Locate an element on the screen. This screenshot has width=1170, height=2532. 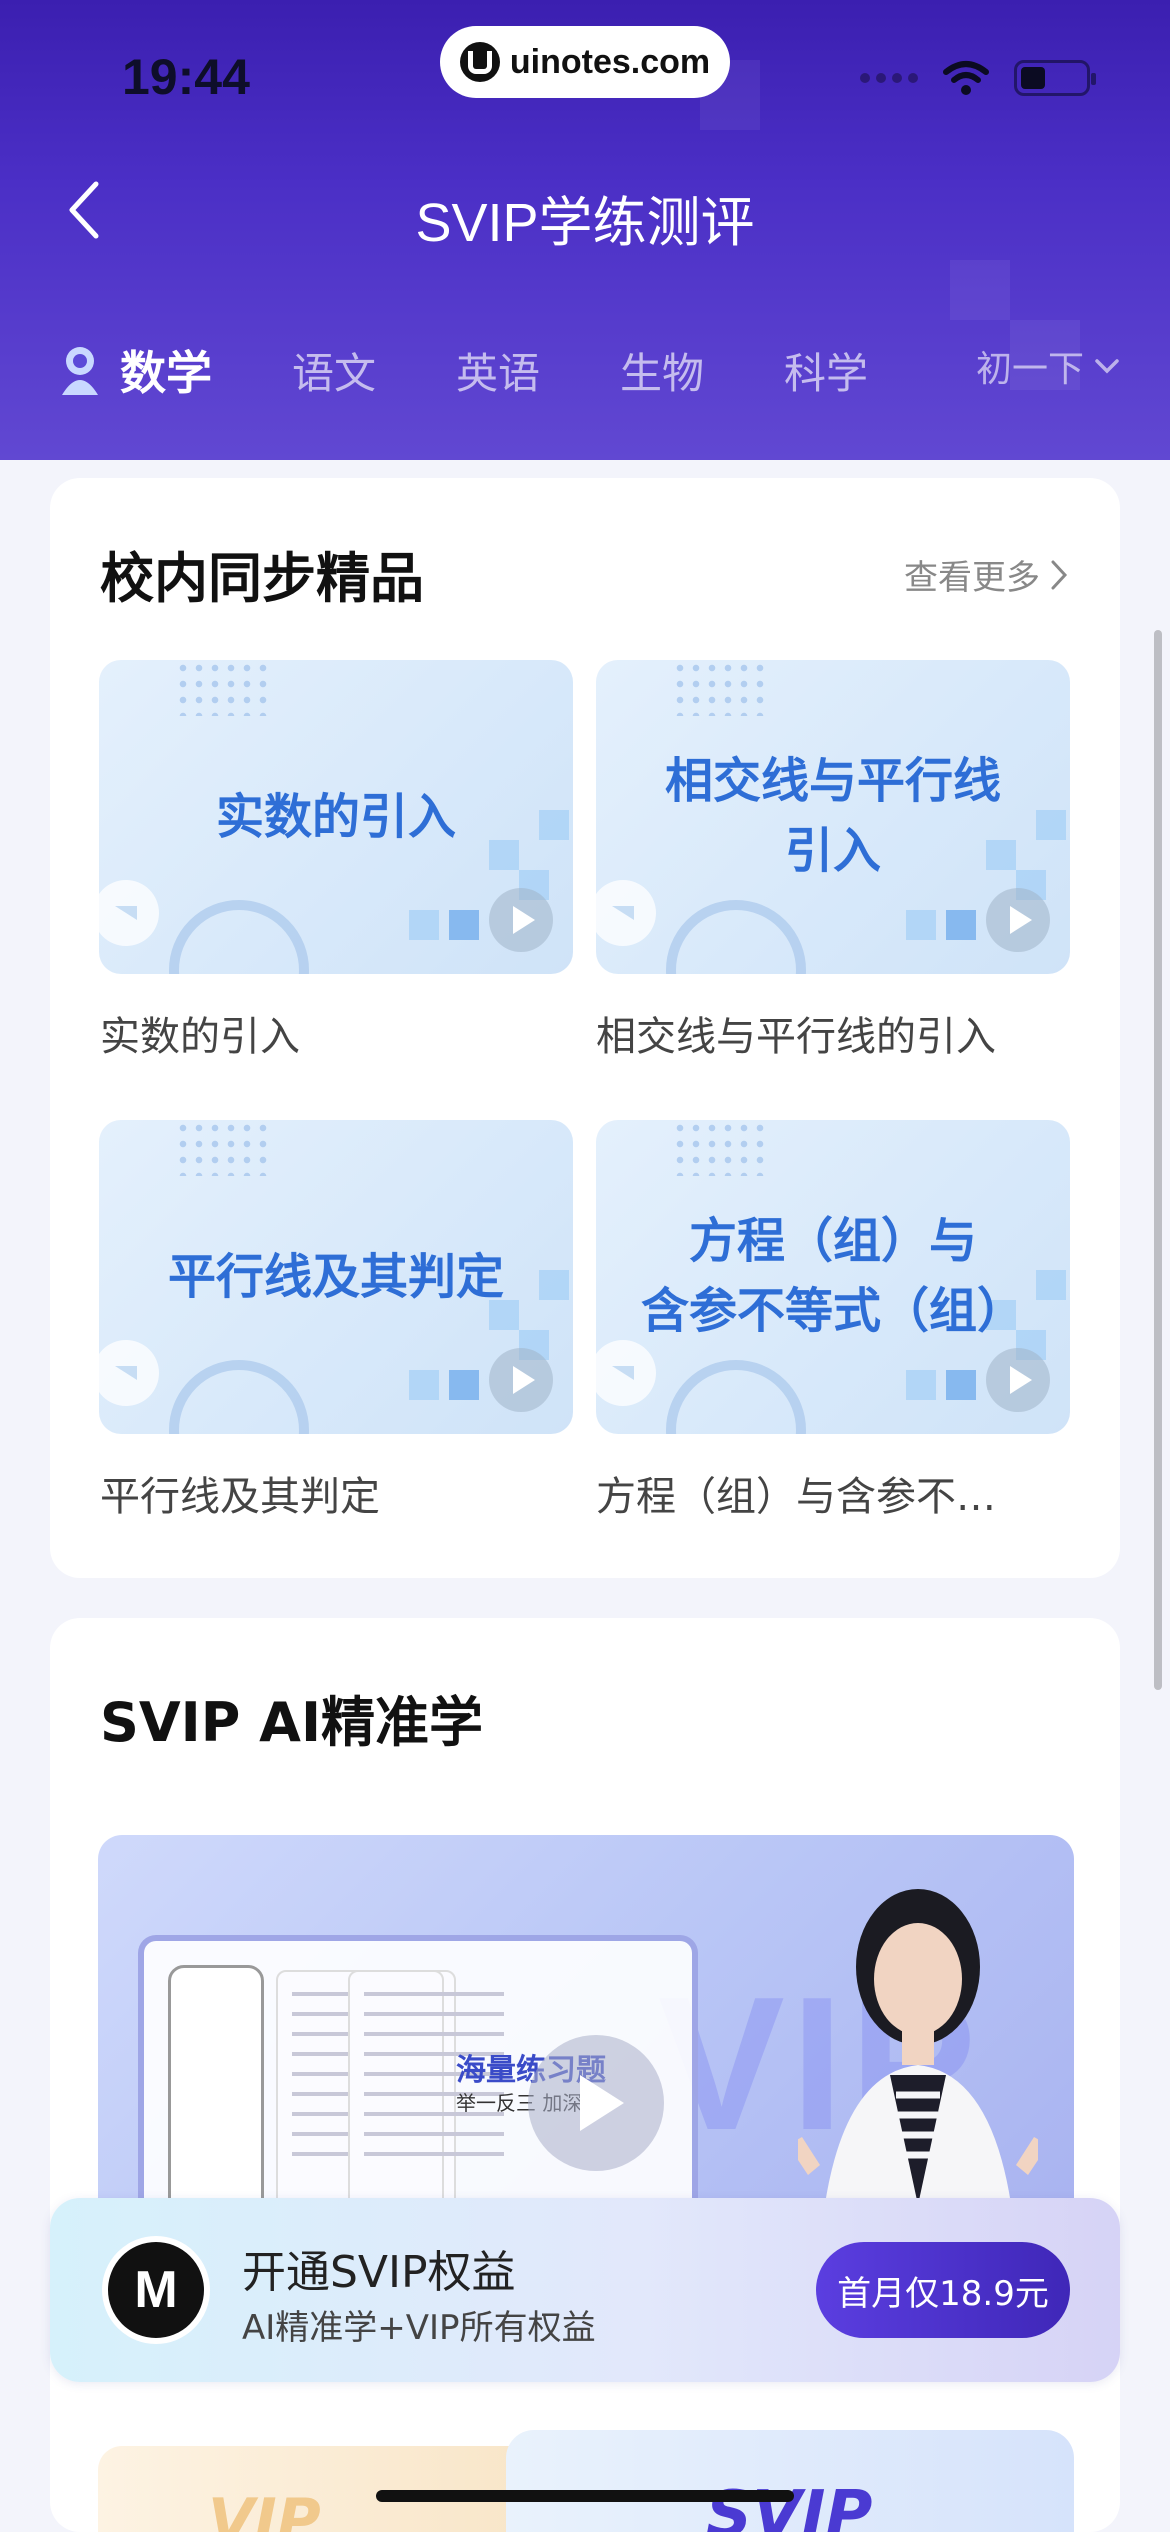
svip-promo-card: SVIP is located at coordinates (790, 2481).